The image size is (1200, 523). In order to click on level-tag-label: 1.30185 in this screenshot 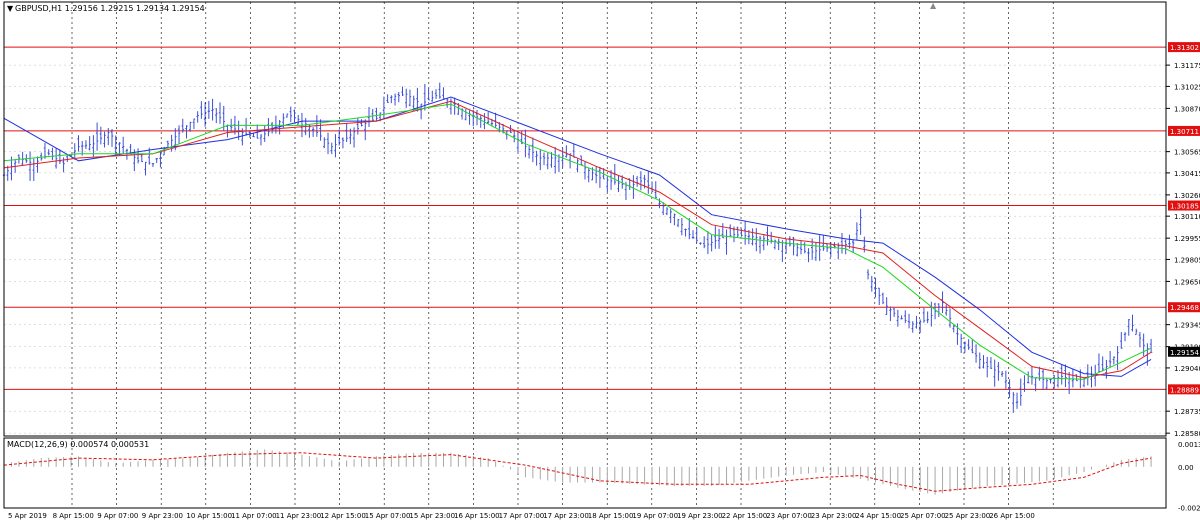, I will do `click(1184, 207)`.